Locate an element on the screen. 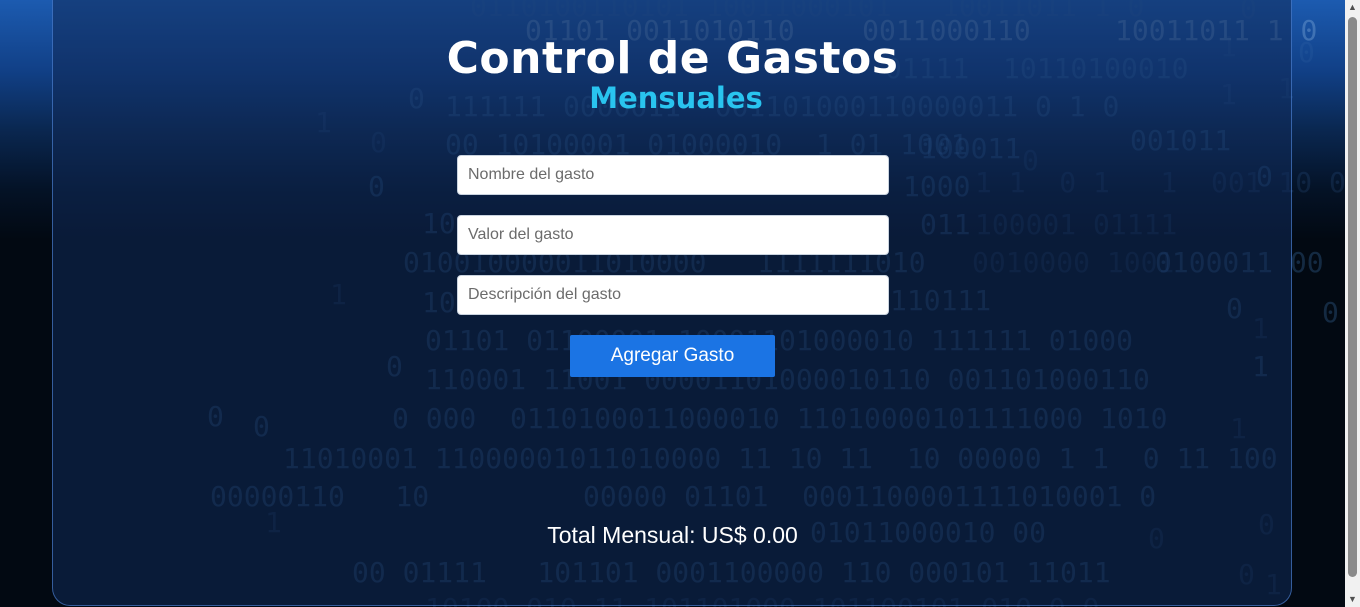 The image size is (1360, 607). vertical-scrollbar: ▲ ▼ is located at coordinates (1352, 303).